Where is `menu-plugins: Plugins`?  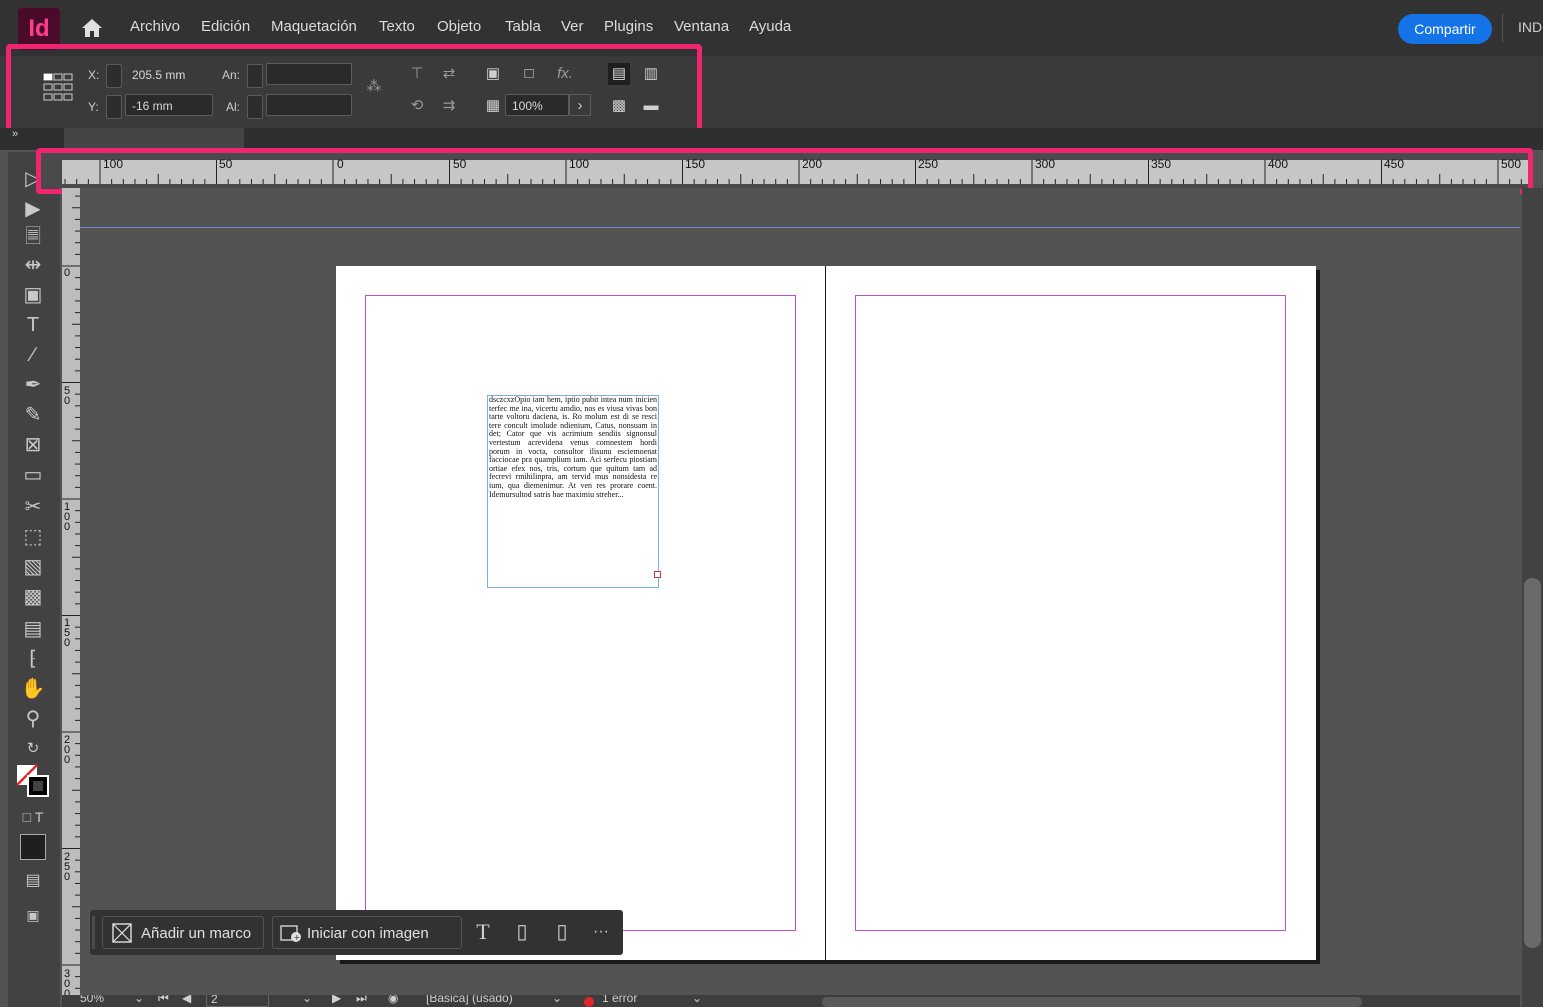 menu-plugins: Plugins is located at coordinates (628, 26).